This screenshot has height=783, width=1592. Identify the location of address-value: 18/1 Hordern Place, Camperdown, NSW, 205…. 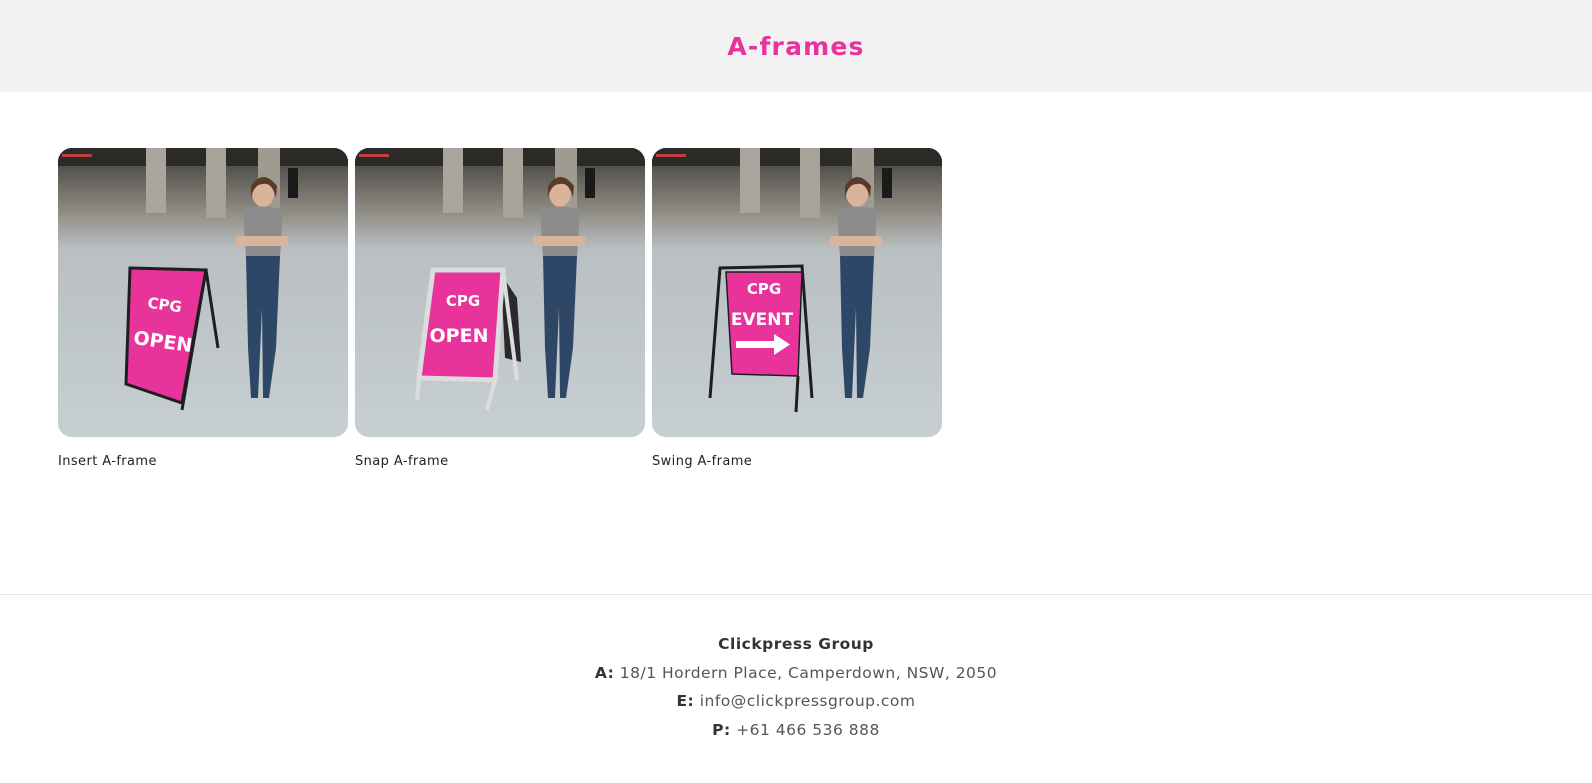
(808, 672).